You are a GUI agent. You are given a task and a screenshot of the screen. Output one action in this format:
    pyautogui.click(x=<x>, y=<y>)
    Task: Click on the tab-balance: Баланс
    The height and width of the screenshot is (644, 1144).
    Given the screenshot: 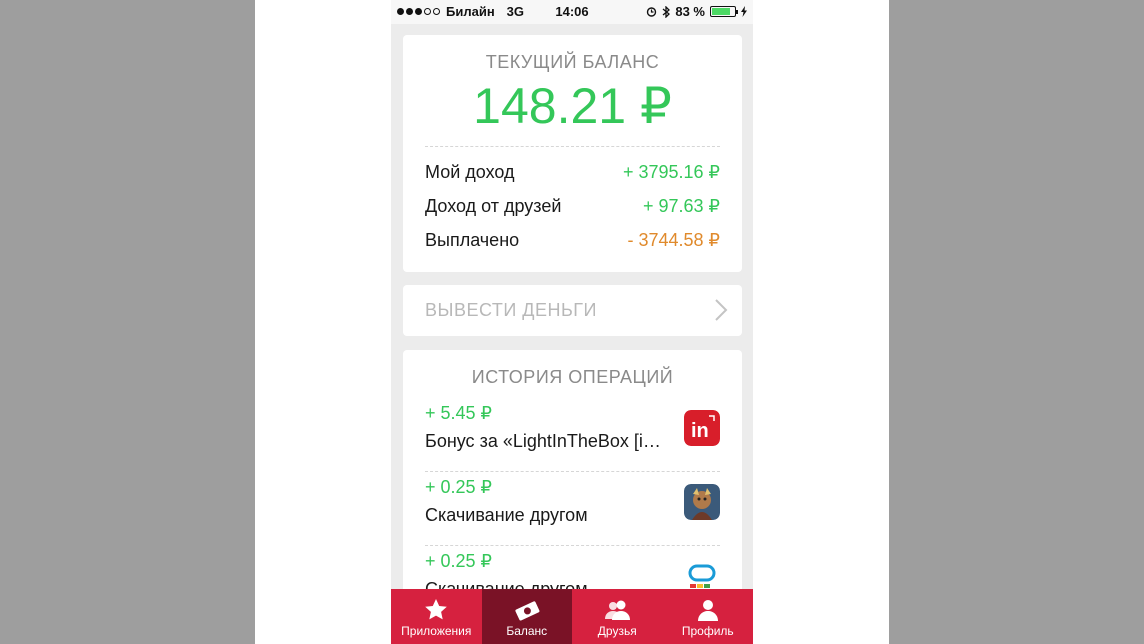 What is the action you would take?
    pyautogui.click(x=526, y=616)
    